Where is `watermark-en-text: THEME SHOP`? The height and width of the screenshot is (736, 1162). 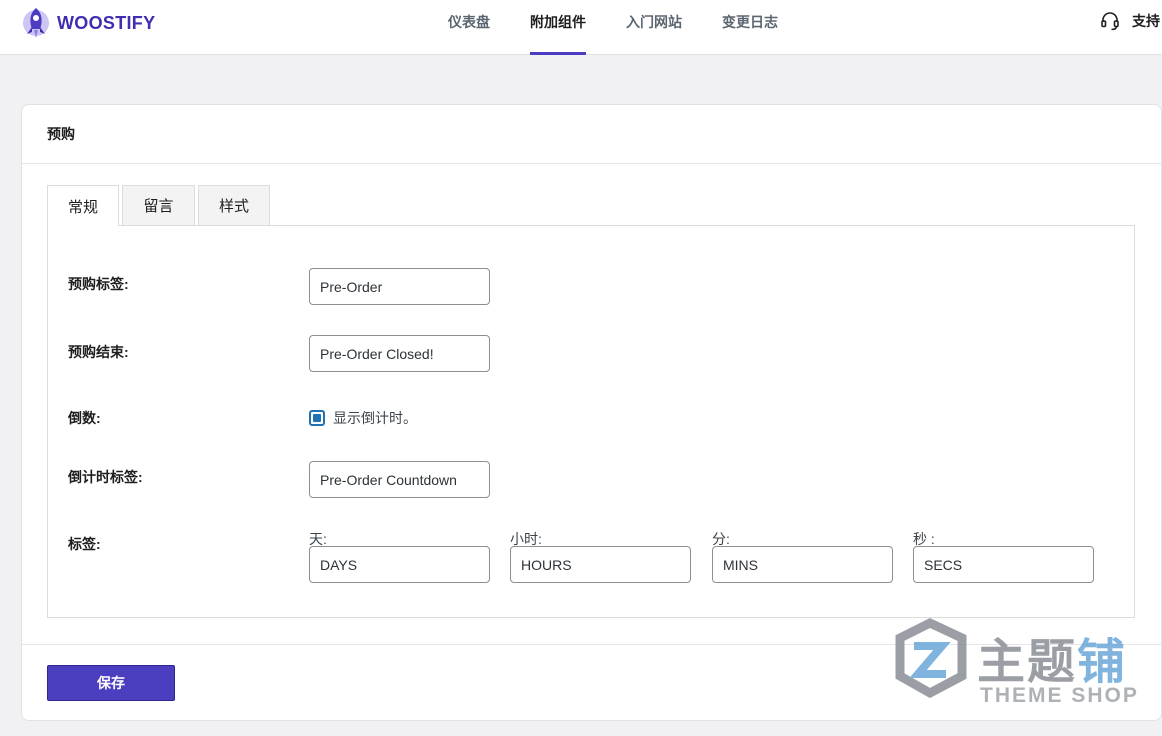
watermark-en-text: THEME SHOP is located at coordinates (1059, 695).